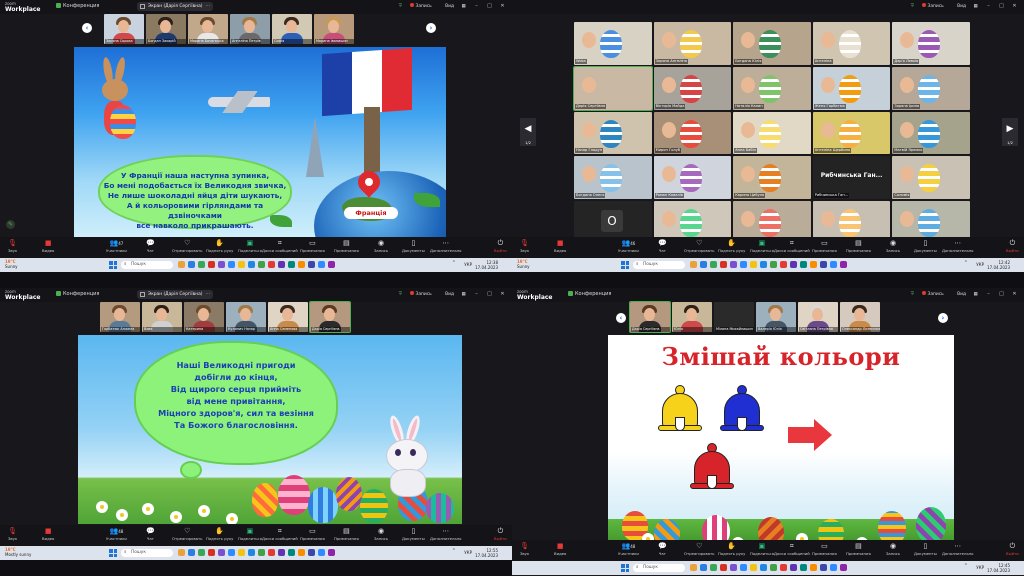 This screenshot has height=576, width=1024. What do you see at coordinates (208, 29) in the screenshot?
I see `participant-thumbnail: Марина Бачинська` at bounding box center [208, 29].